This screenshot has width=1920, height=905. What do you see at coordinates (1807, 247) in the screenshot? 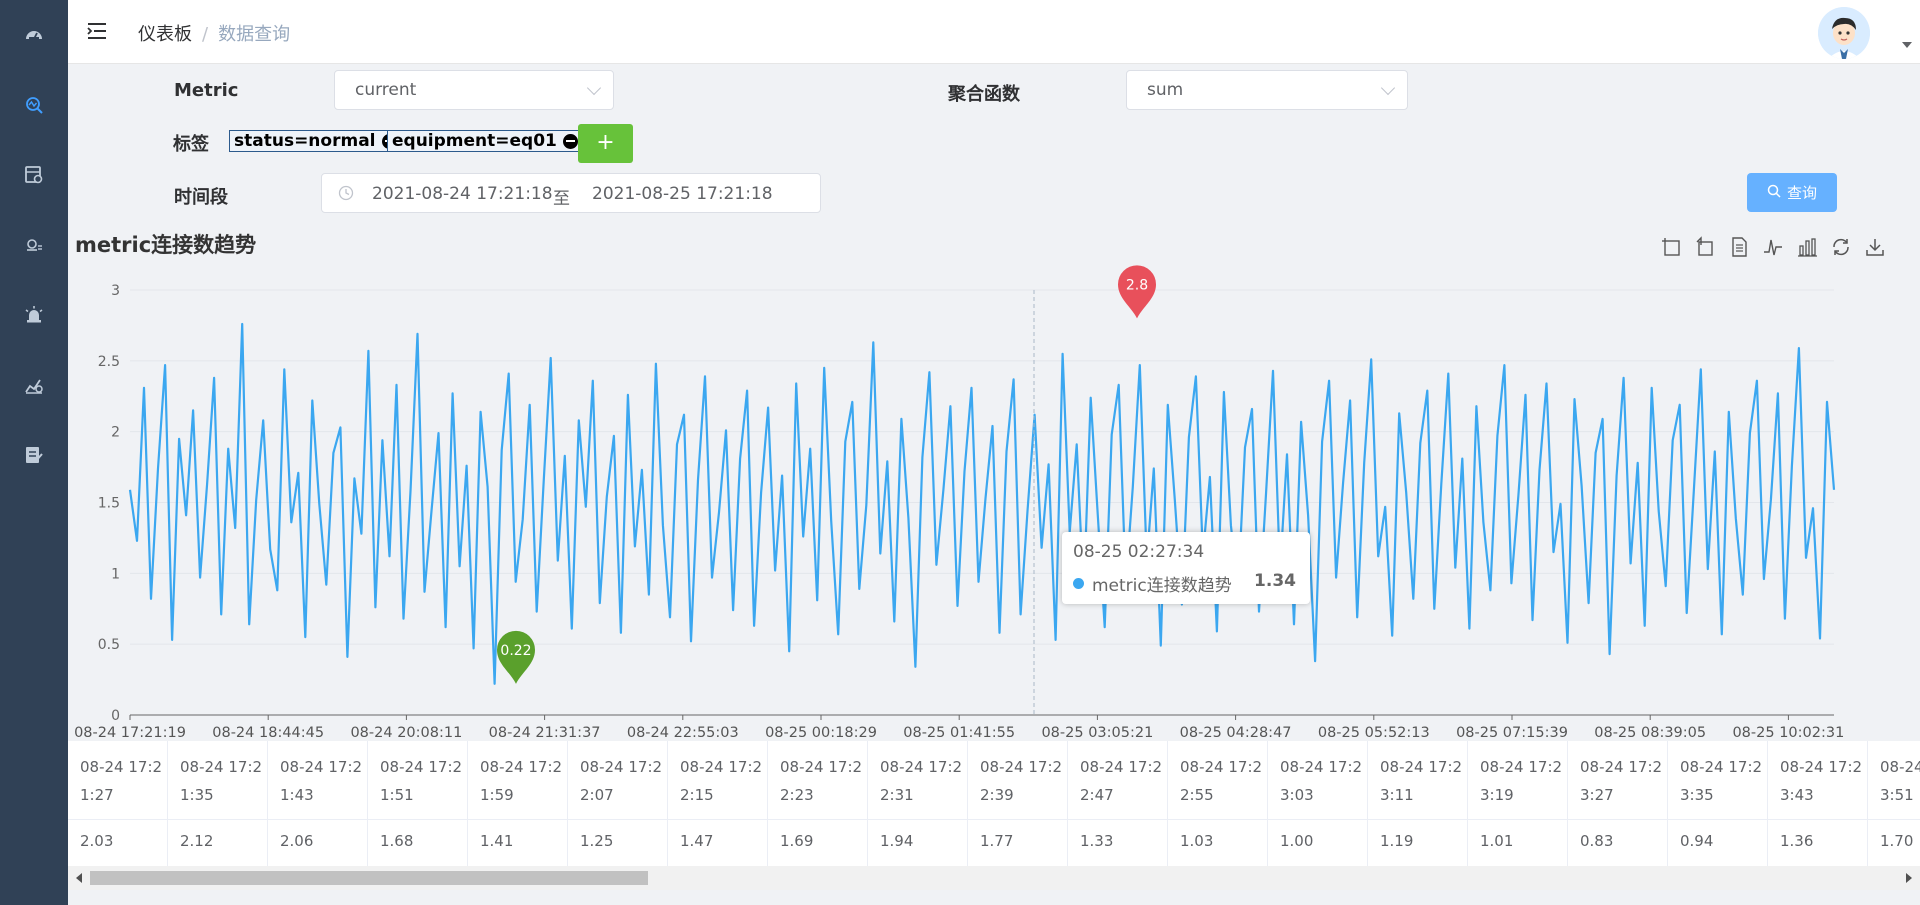
I see `bar-chart-icon` at bounding box center [1807, 247].